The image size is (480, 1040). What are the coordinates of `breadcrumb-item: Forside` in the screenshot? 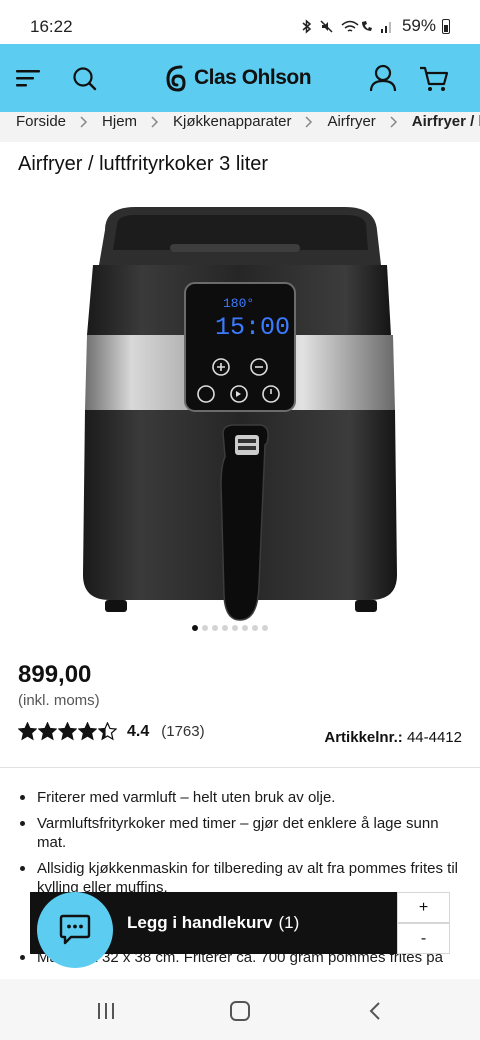 It's located at (41, 121).